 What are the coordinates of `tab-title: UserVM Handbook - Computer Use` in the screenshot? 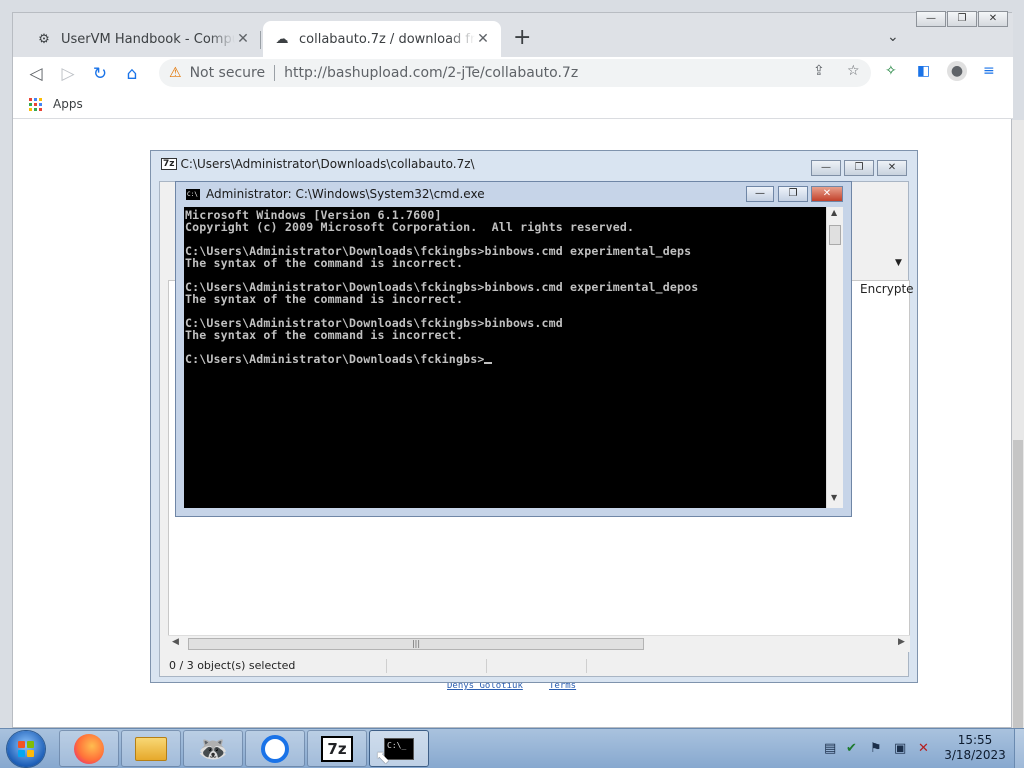 It's located at (148, 39).